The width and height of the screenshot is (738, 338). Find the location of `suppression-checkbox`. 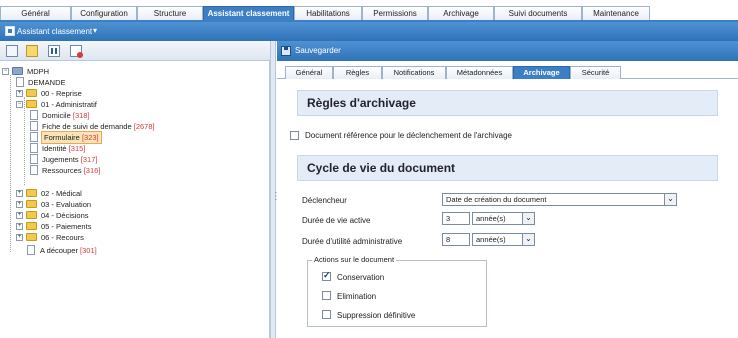

suppression-checkbox is located at coordinates (326, 314).